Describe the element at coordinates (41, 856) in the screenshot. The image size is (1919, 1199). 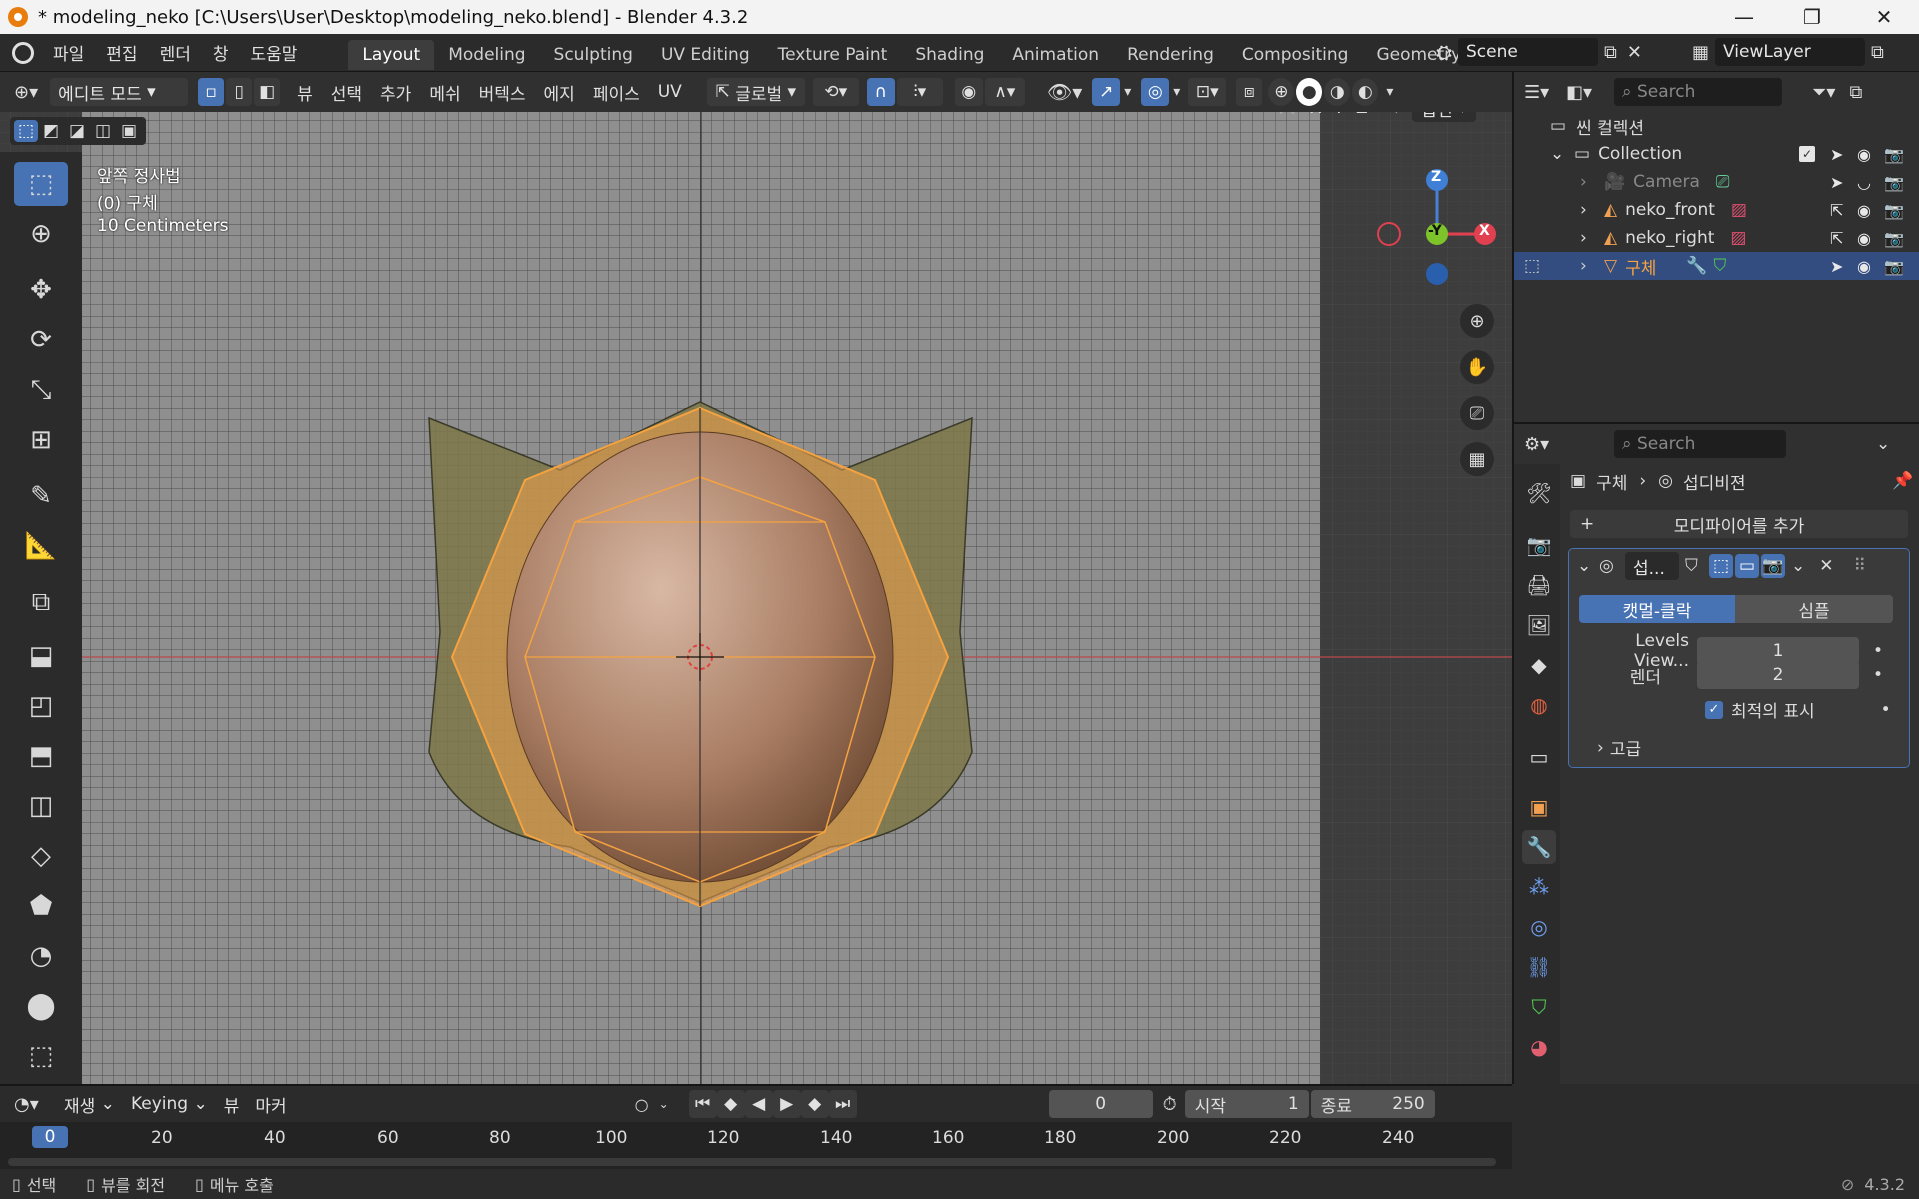
I see `knife-icon: ◇` at that location.